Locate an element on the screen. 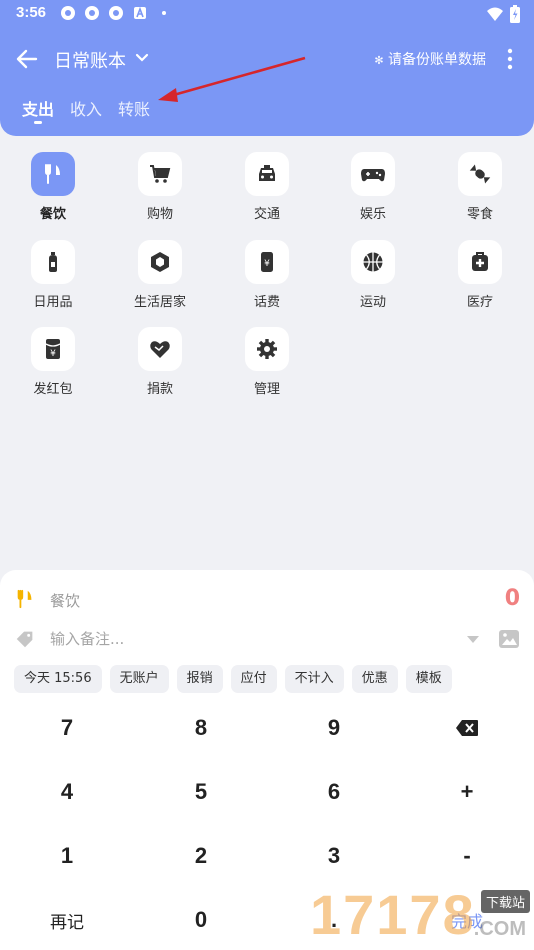 Image resolution: width=534 pixels, height=950 pixels. backup-reminder-text: 请备份账单数据 is located at coordinates (437, 60).